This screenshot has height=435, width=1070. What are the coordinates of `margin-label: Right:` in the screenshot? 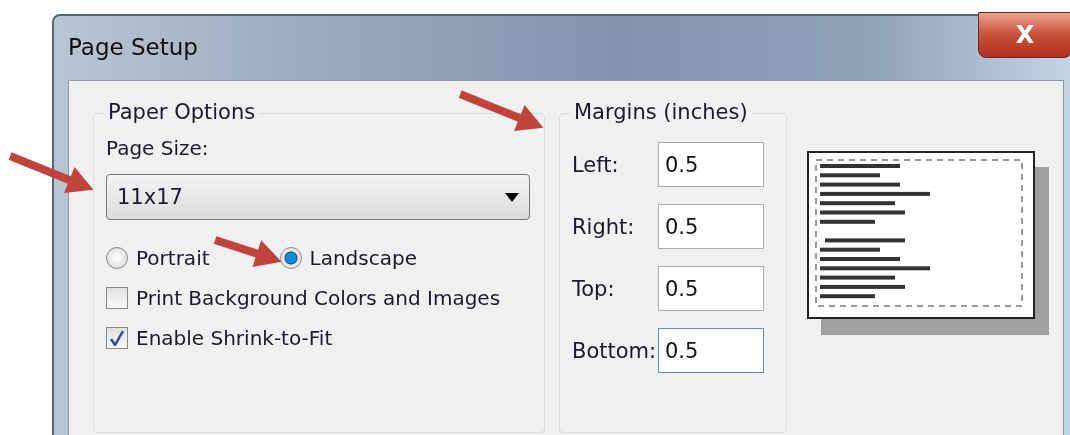 It's located at (604, 226).